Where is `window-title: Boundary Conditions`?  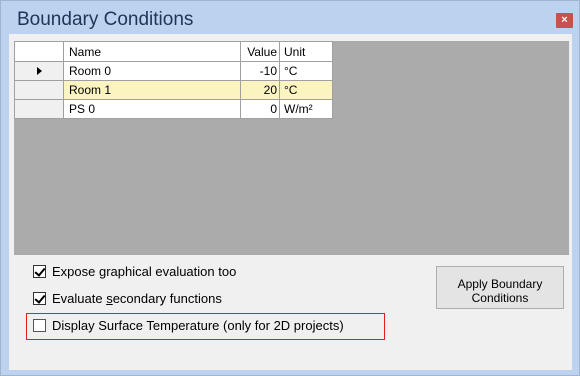
window-title: Boundary Conditions is located at coordinates (105, 19).